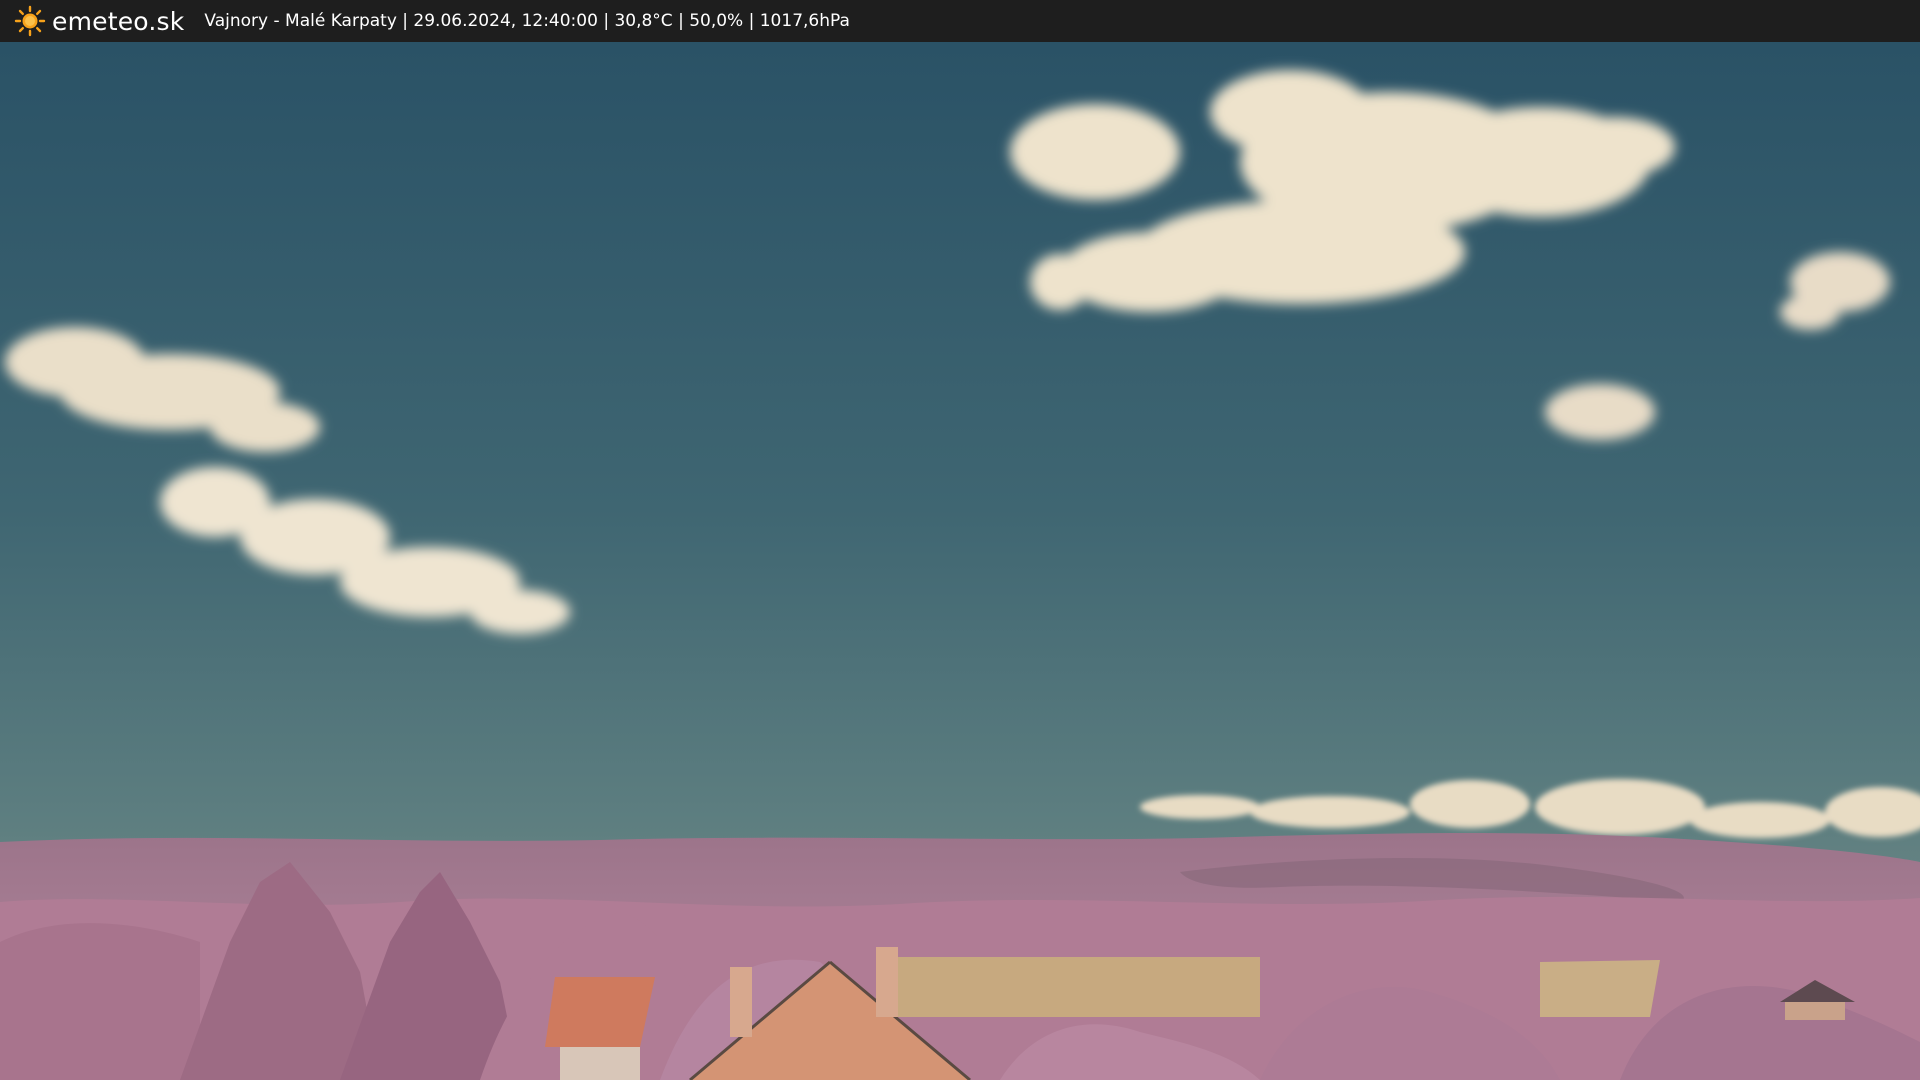 The image size is (1920, 1080). I want to click on logo: emeteo.sk, so click(99, 21).